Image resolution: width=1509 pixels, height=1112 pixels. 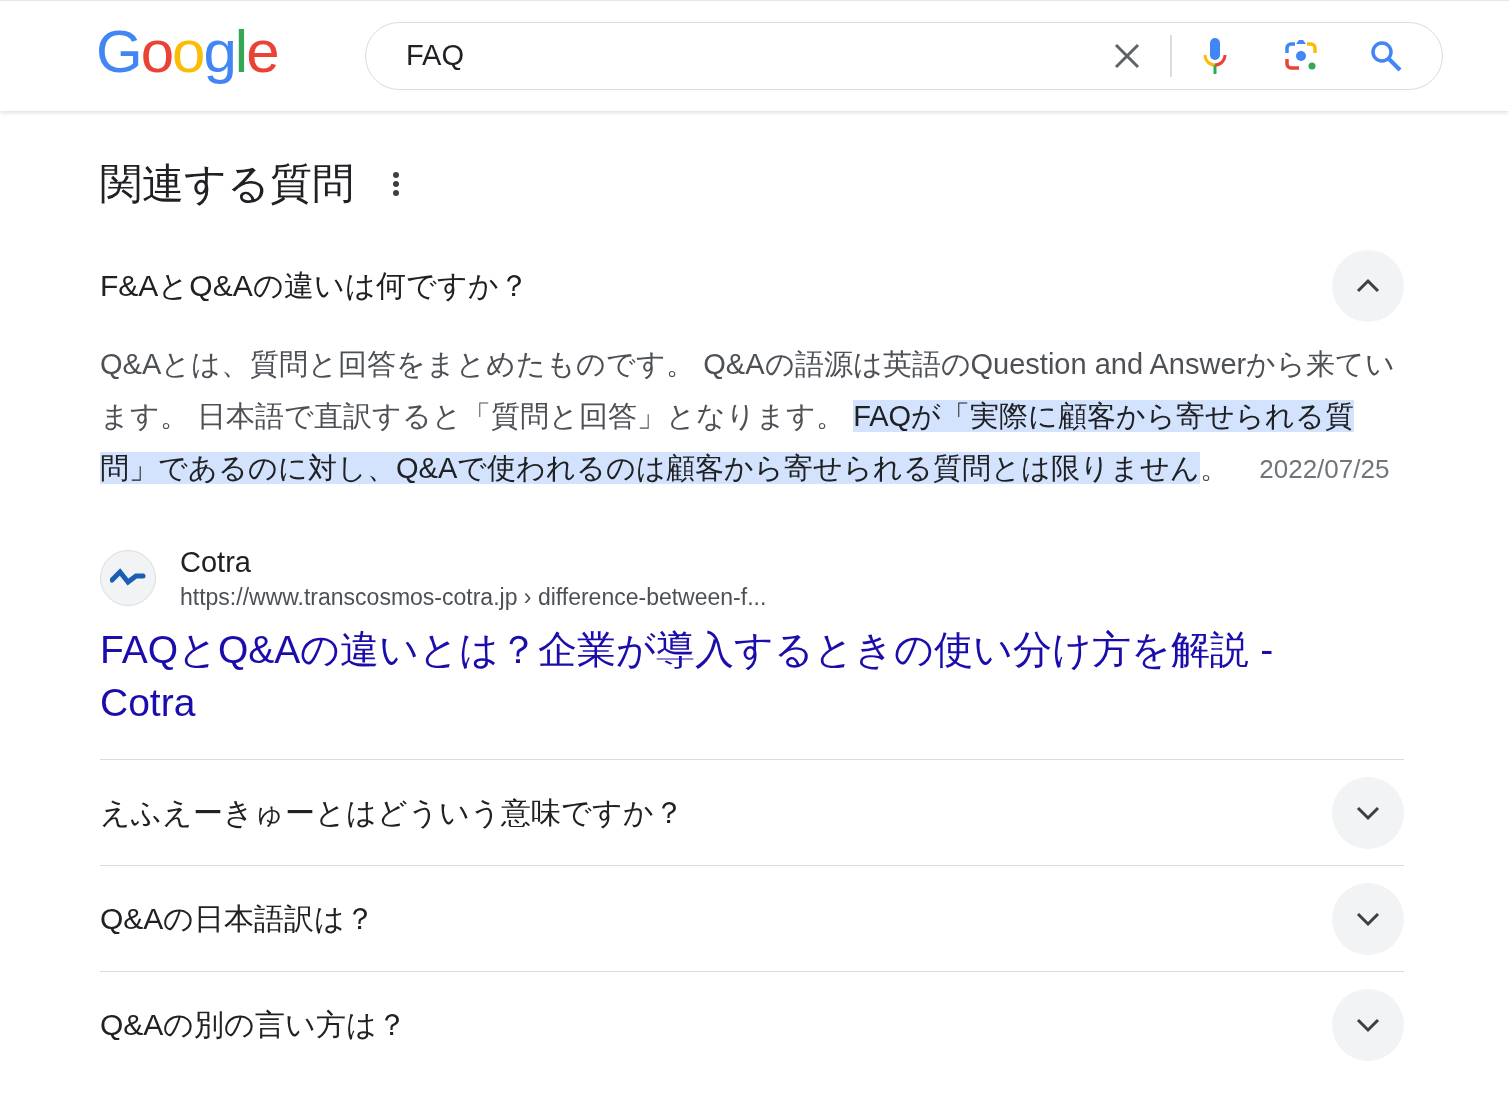 What do you see at coordinates (1386, 56) in the screenshot?
I see `search-icon` at bounding box center [1386, 56].